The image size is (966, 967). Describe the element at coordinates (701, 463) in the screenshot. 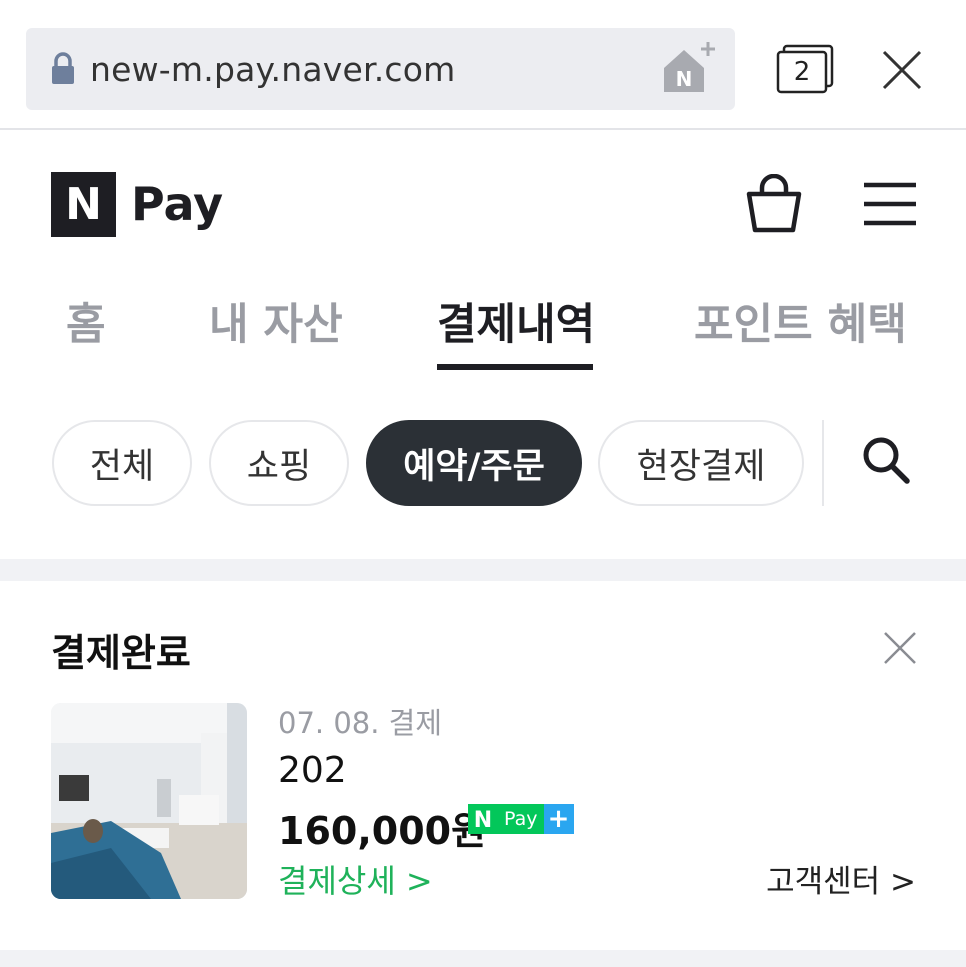

I see `filter-onsite-payment: 현장결제` at that location.